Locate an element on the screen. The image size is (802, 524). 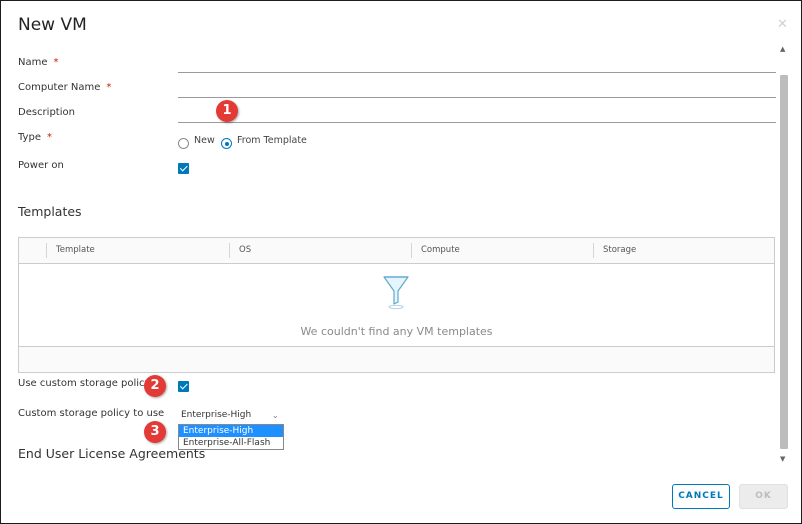
templates-section-title: Templates is located at coordinates (50, 211).